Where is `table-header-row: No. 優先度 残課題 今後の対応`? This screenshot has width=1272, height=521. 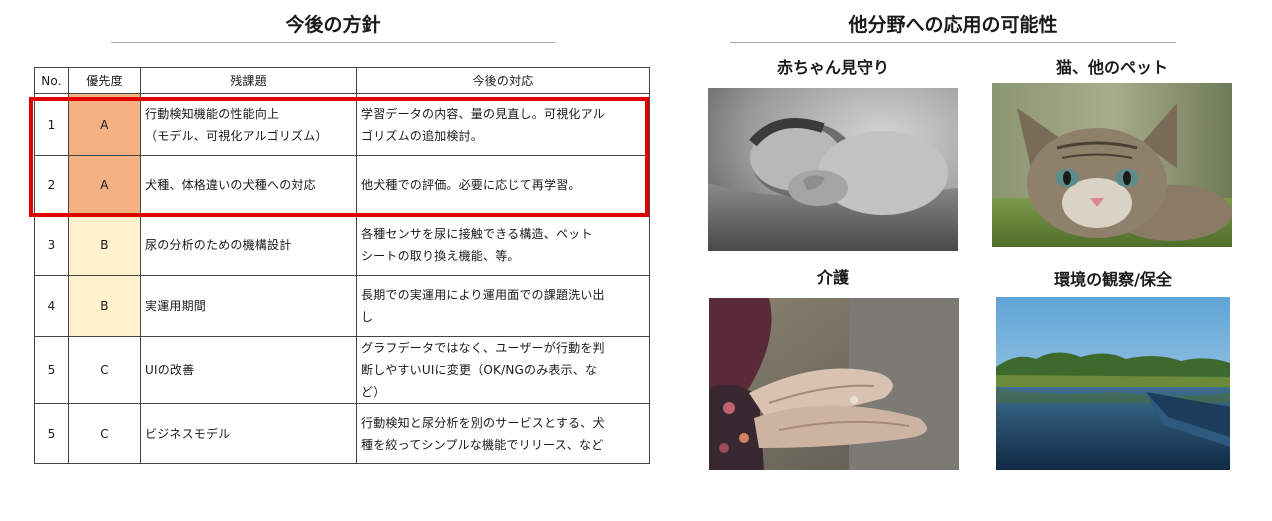
table-header-row: No. 優先度 残課題 今後の対応 is located at coordinates (342, 80).